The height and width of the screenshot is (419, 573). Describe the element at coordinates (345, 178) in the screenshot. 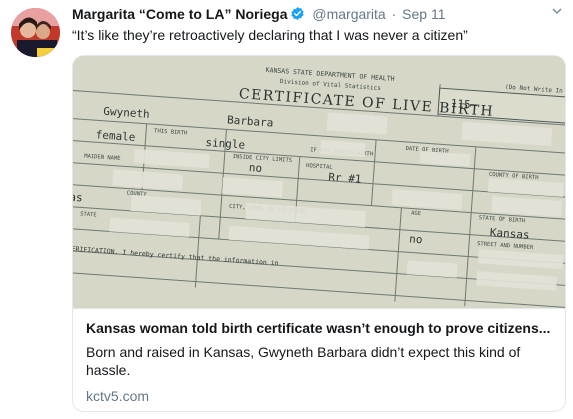

I see `cert-address-number: Rr #1` at that location.